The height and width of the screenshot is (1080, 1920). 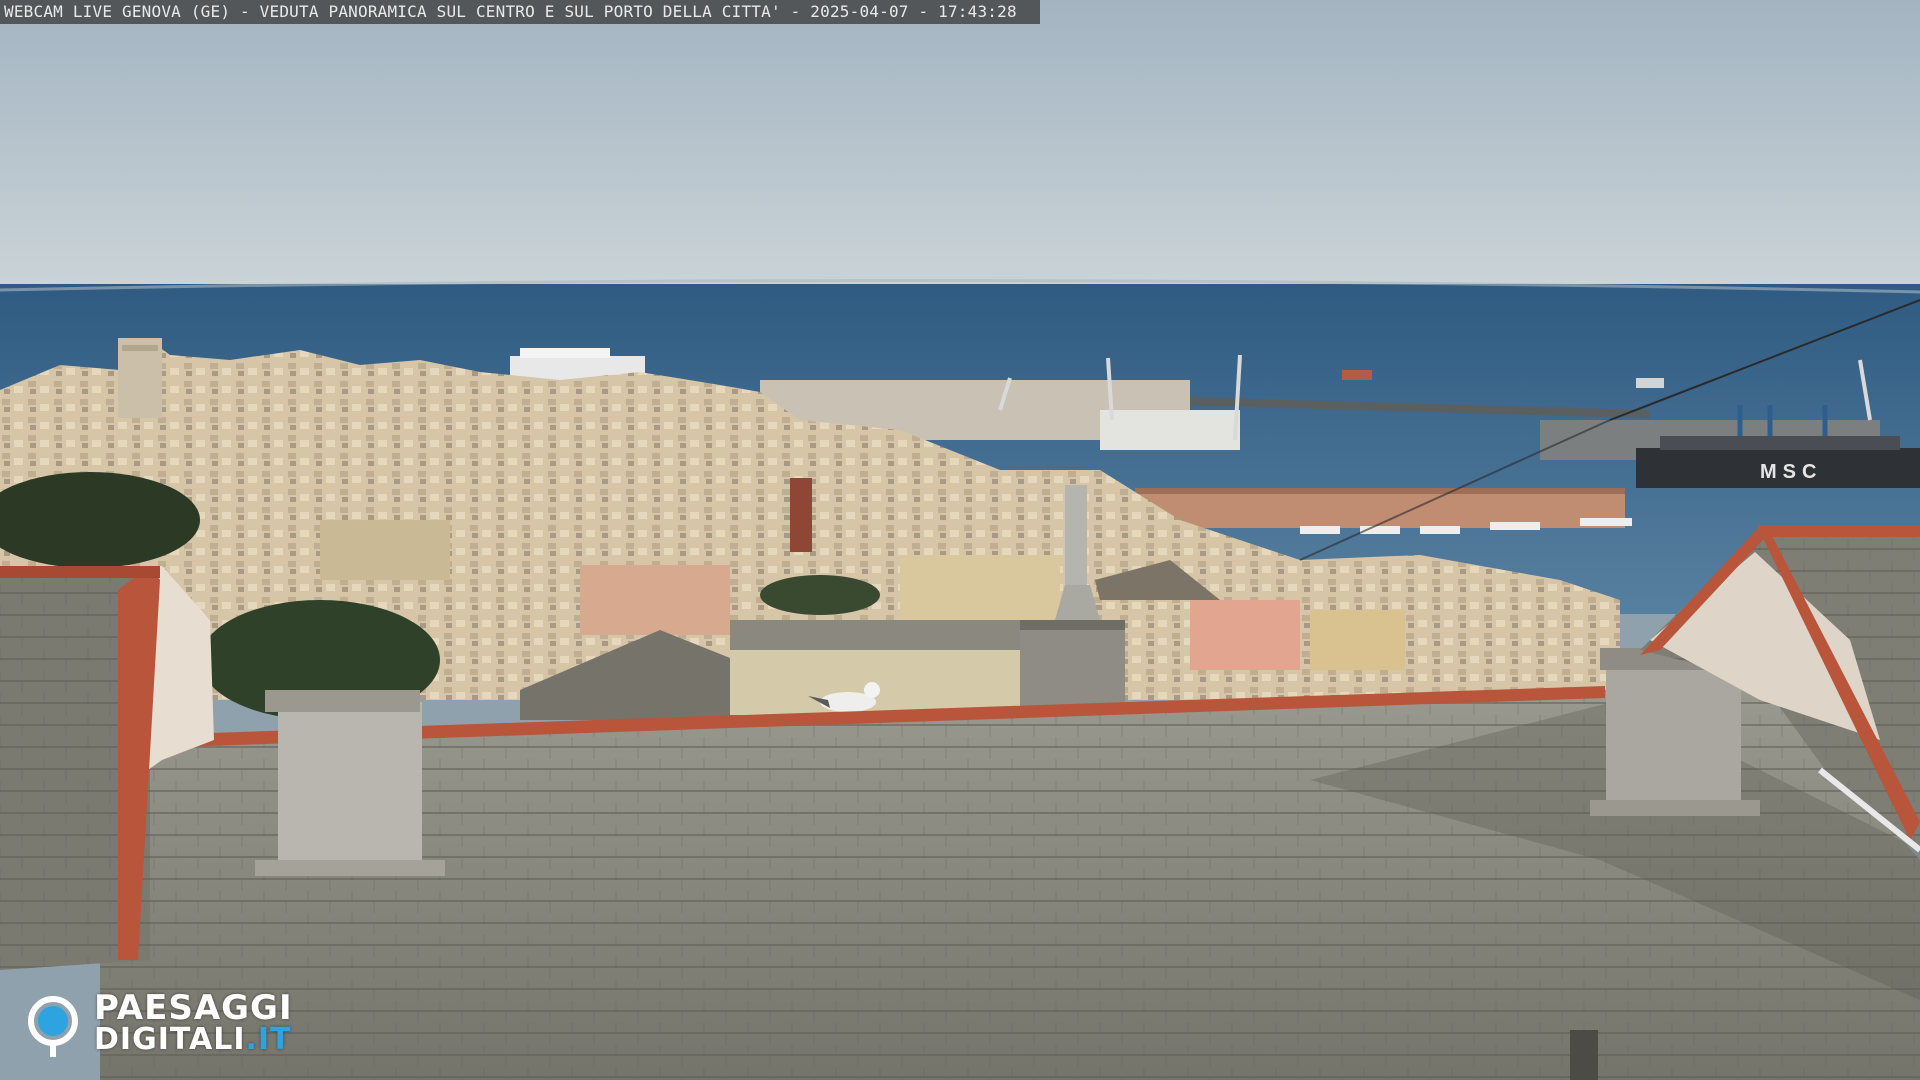 What do you see at coordinates (1791, 472) in the screenshot?
I see `ship-marking: MSC` at bounding box center [1791, 472].